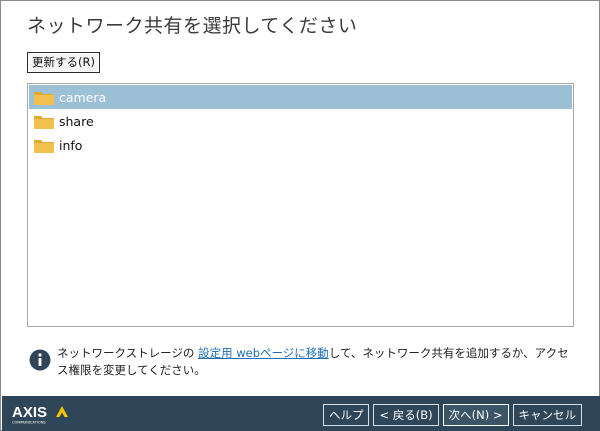 This screenshot has width=600, height=431. Describe the element at coordinates (76, 121) in the screenshot. I see `list-item-label: share` at that location.